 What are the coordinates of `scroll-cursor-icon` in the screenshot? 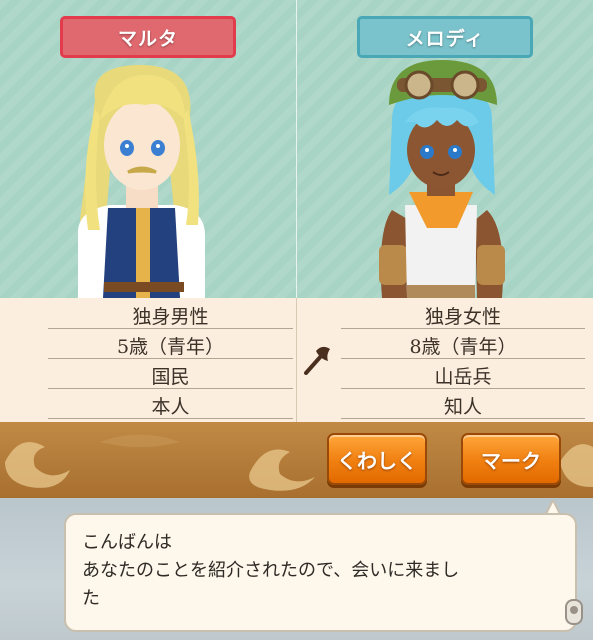 It's located at (574, 613).